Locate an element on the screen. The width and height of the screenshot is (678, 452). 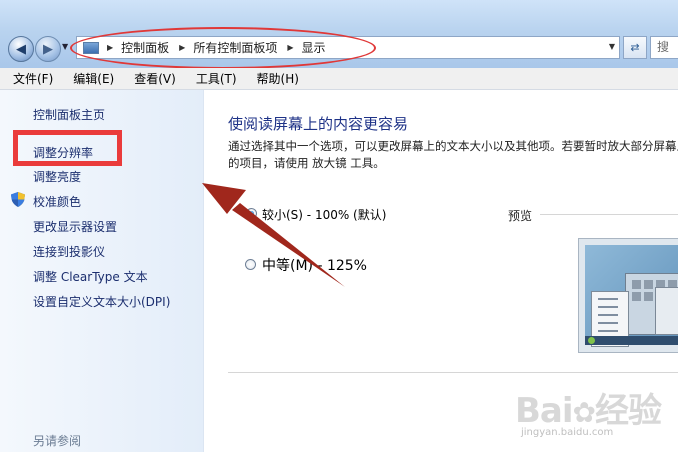
watermark-url: jingyan.baidu.com is located at coordinates (567, 432).